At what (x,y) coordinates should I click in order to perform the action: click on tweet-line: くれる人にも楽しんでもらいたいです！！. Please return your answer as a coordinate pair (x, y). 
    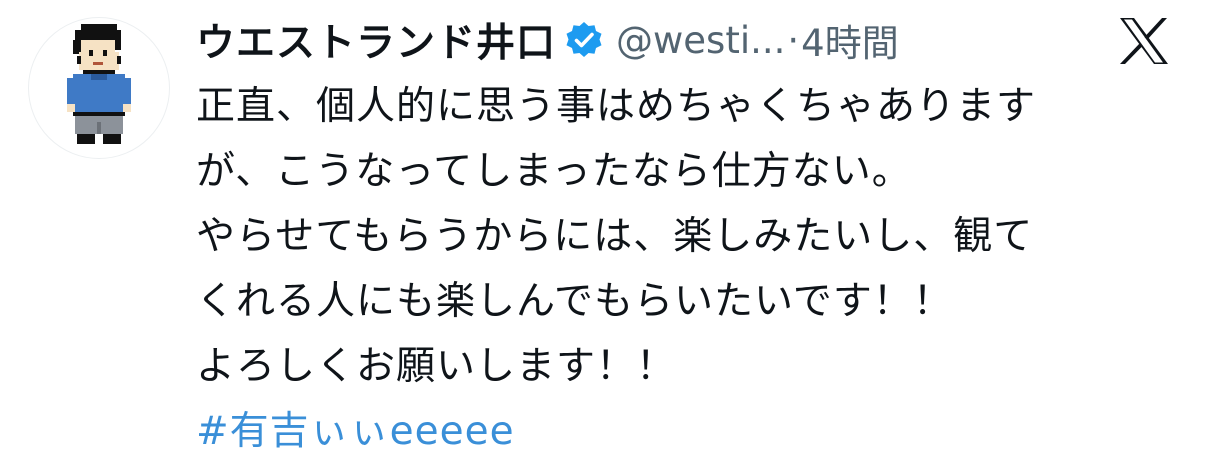
    Looking at the image, I should click on (574, 301).